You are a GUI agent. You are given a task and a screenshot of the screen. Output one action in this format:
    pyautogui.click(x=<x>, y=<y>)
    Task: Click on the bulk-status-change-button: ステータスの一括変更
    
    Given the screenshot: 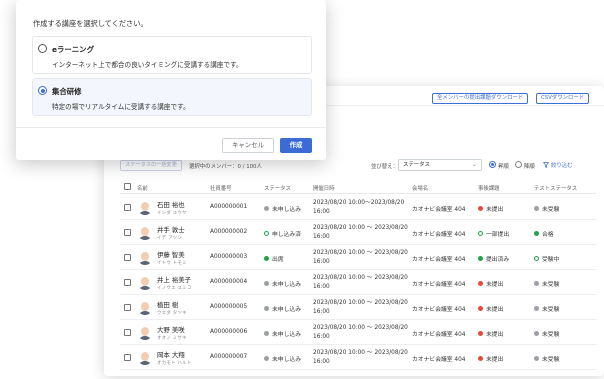 What is the action you would take?
    pyautogui.click(x=151, y=165)
    